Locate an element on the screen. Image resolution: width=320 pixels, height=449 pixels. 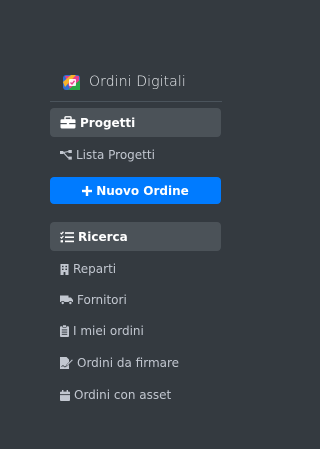
nav-item-fornitori: Fornitori is located at coordinates (93, 300).